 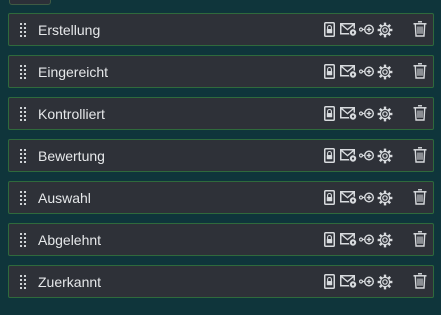 What do you see at coordinates (71, 113) in the screenshot?
I see `stage-label: Kontrolliert` at bounding box center [71, 113].